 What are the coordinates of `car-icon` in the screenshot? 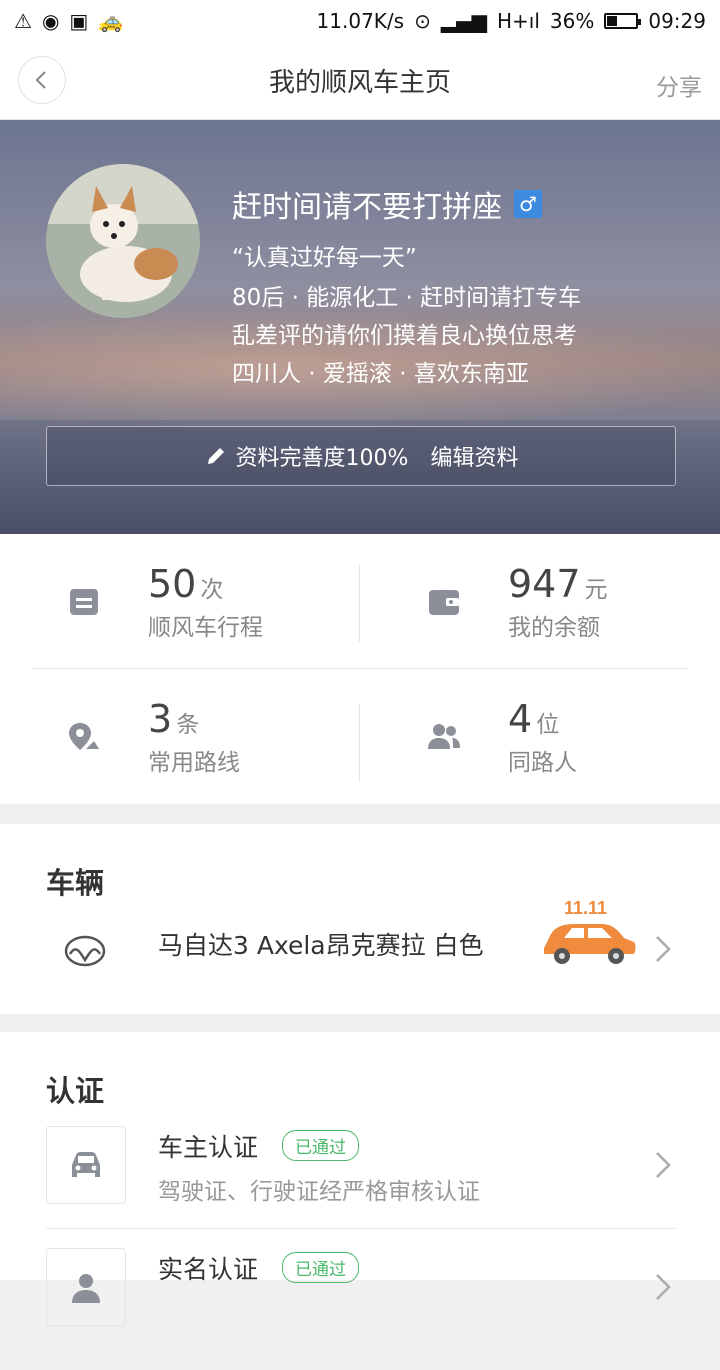 It's located at (86, 1164).